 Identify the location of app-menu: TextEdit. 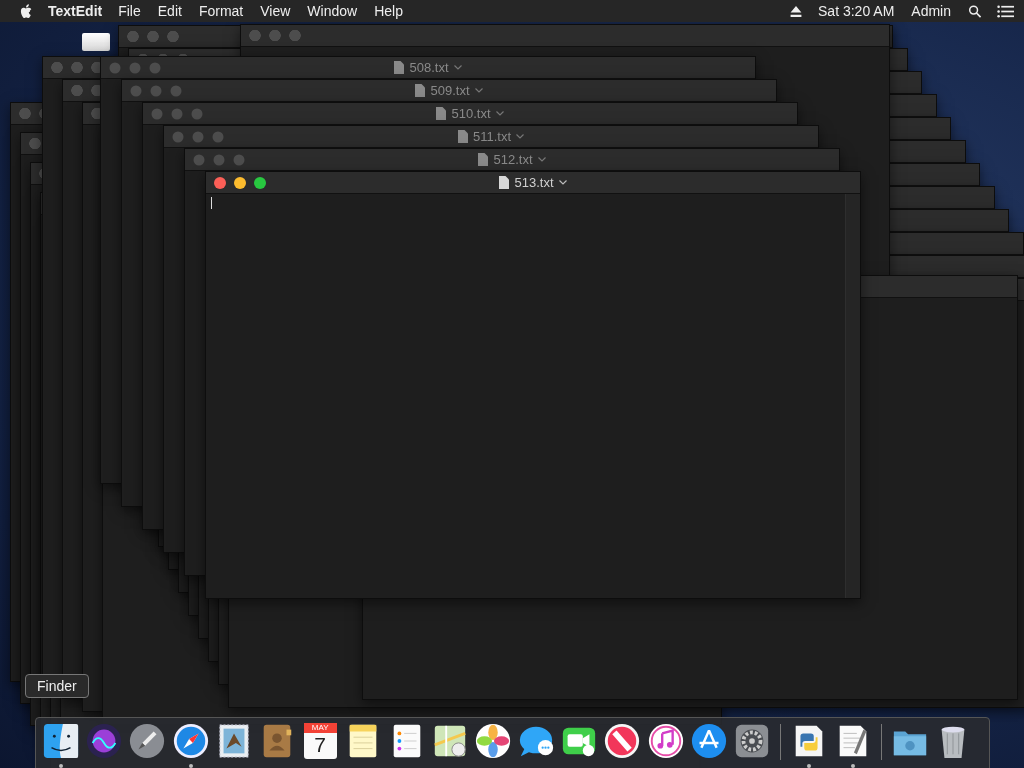
(75, 11).